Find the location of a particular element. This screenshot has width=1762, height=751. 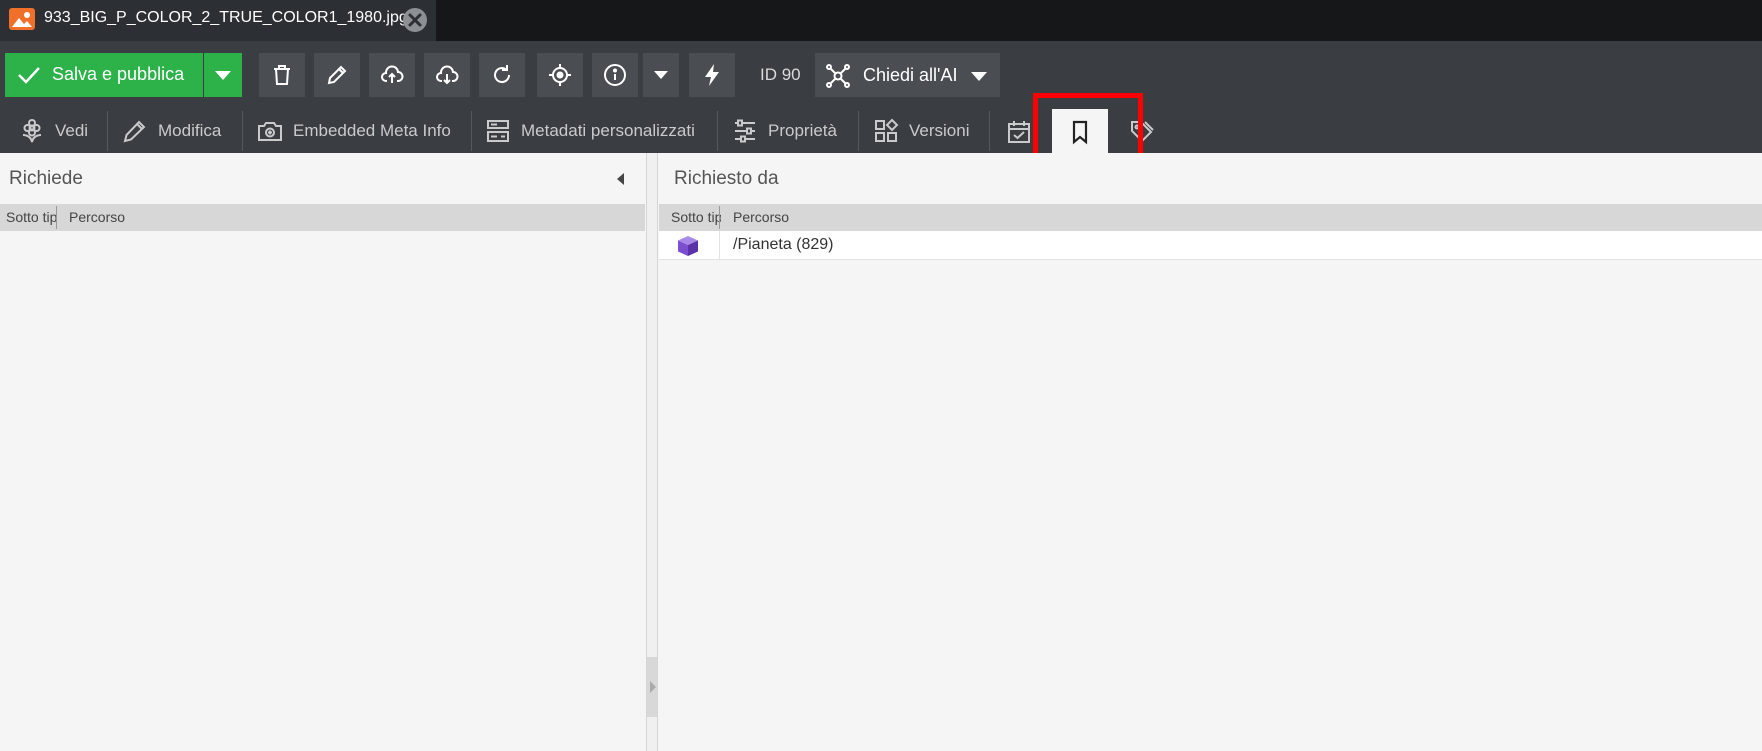

tab-modifica: Modifica is located at coordinates (171, 131).